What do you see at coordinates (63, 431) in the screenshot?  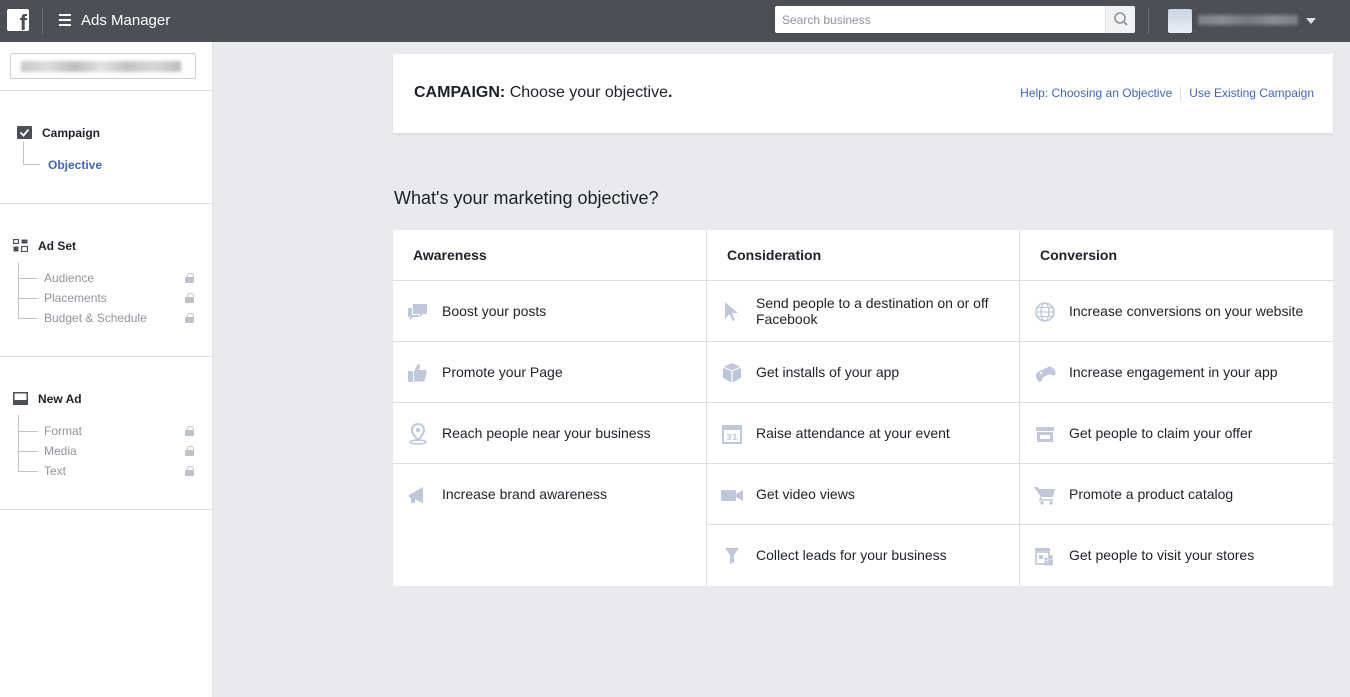 I see `sidebar-item-format: Format` at bounding box center [63, 431].